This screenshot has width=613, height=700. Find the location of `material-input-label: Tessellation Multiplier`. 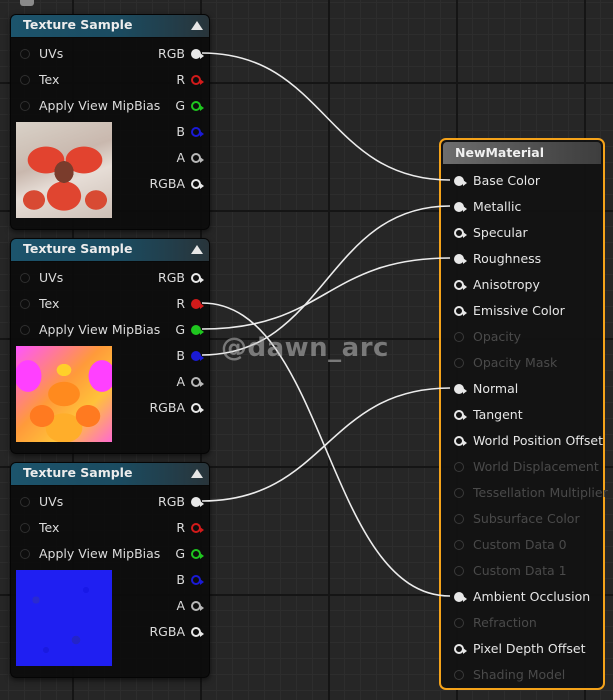

material-input-label: Tessellation Multiplier is located at coordinates (540, 492).